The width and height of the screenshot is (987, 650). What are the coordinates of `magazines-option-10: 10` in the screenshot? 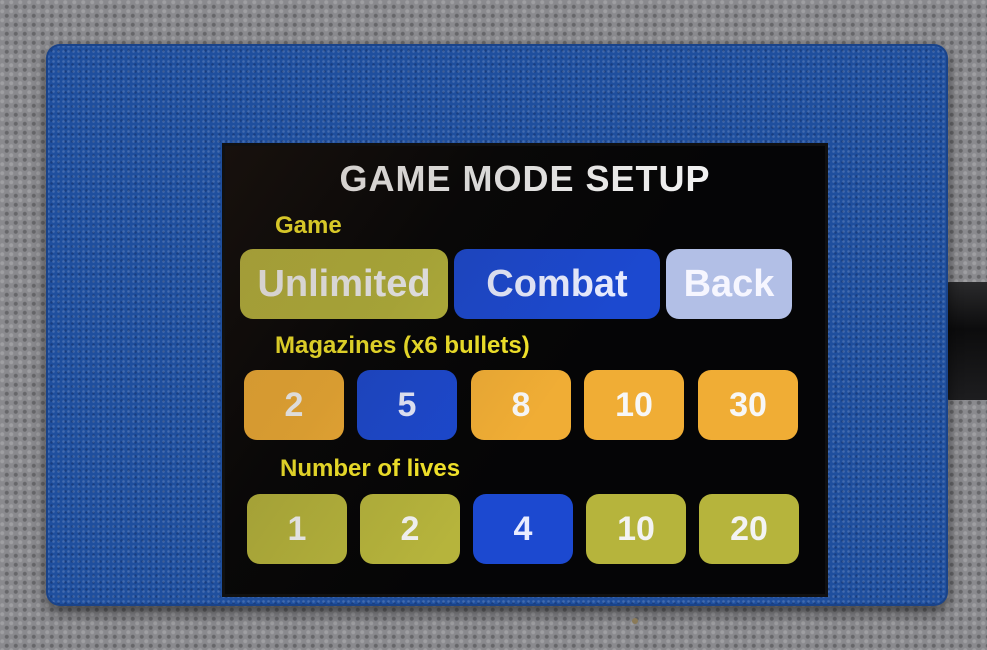 It's located at (634, 405).